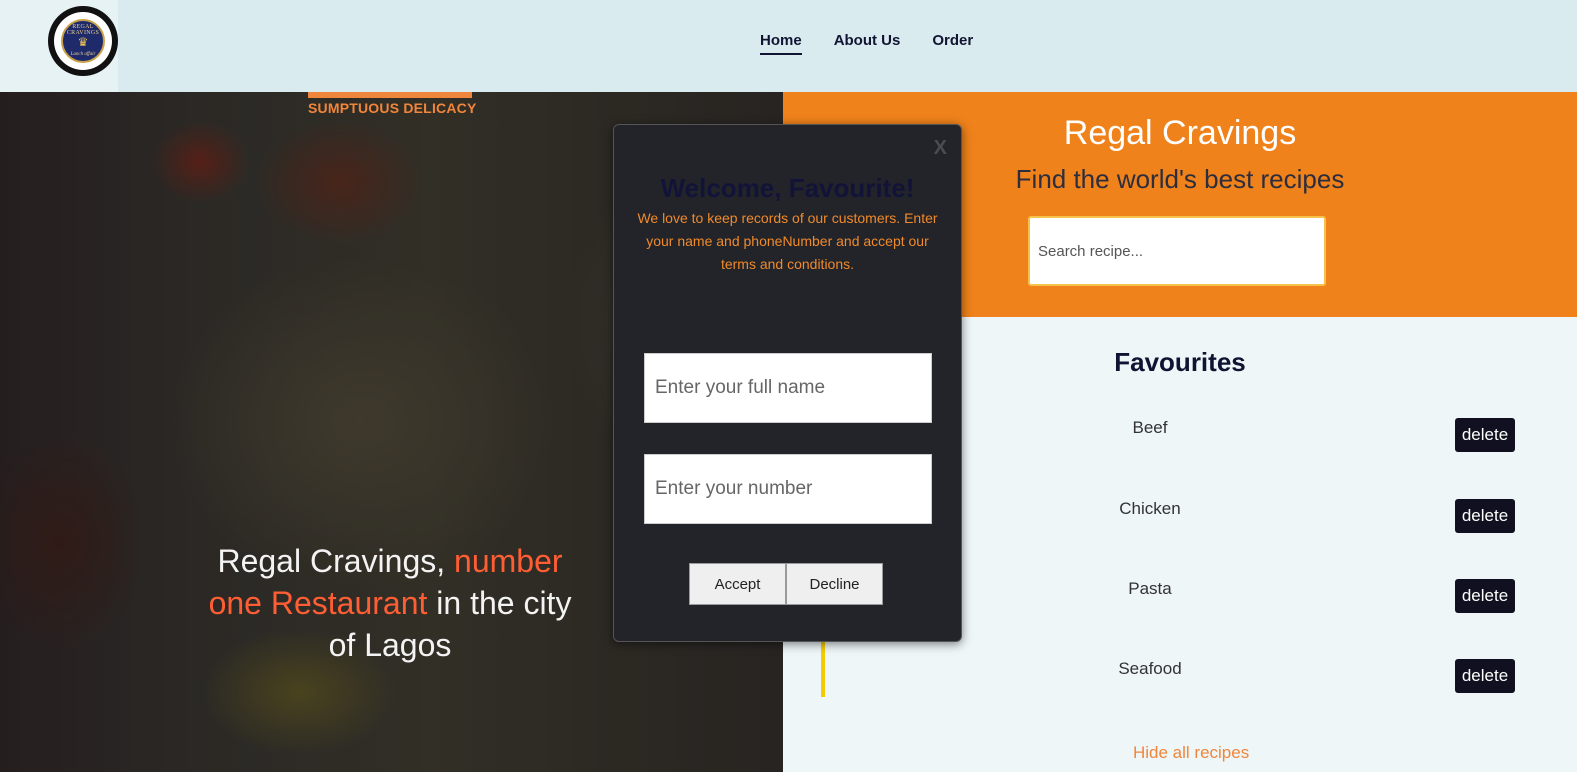 The image size is (1577, 772). What do you see at coordinates (788, 388) in the screenshot?
I see `full-name-input` at bounding box center [788, 388].